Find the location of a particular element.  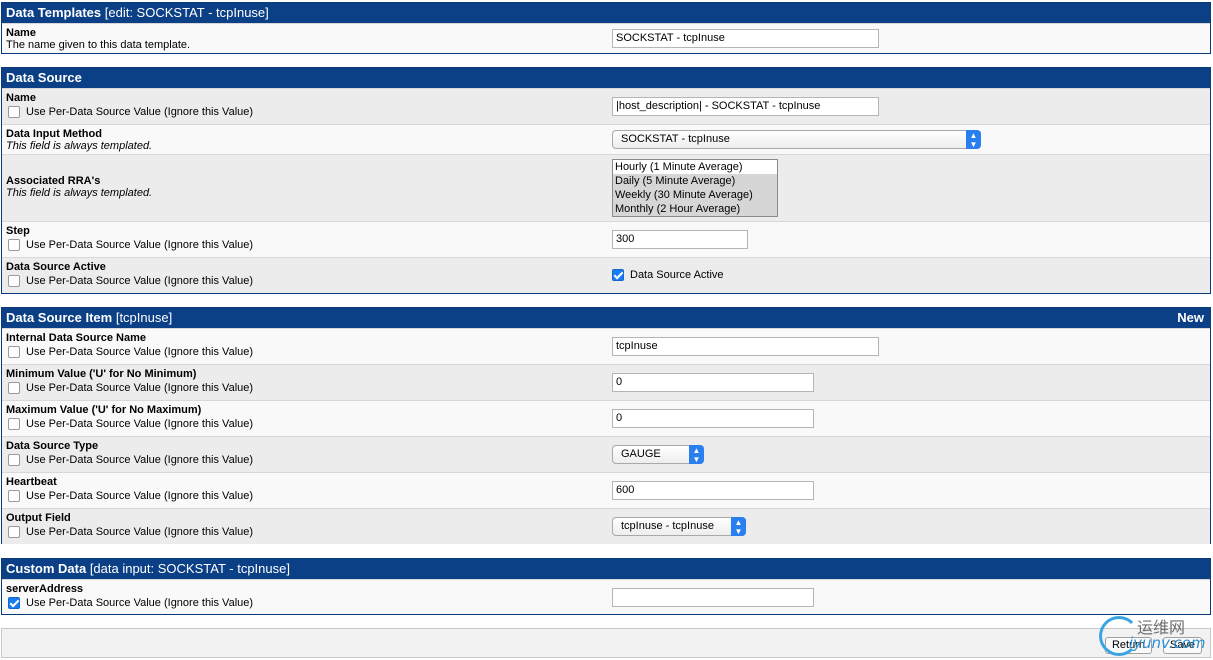

step-input: 300 is located at coordinates (680, 239).